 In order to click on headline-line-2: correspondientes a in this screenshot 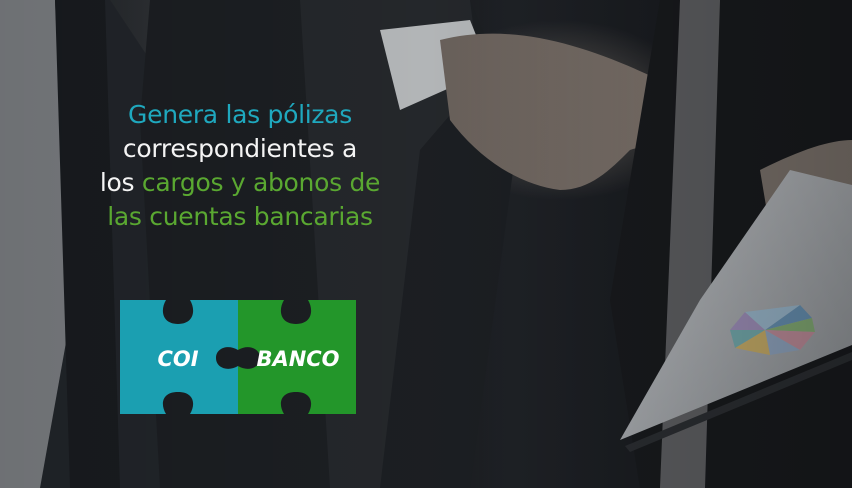, I will do `click(240, 148)`.